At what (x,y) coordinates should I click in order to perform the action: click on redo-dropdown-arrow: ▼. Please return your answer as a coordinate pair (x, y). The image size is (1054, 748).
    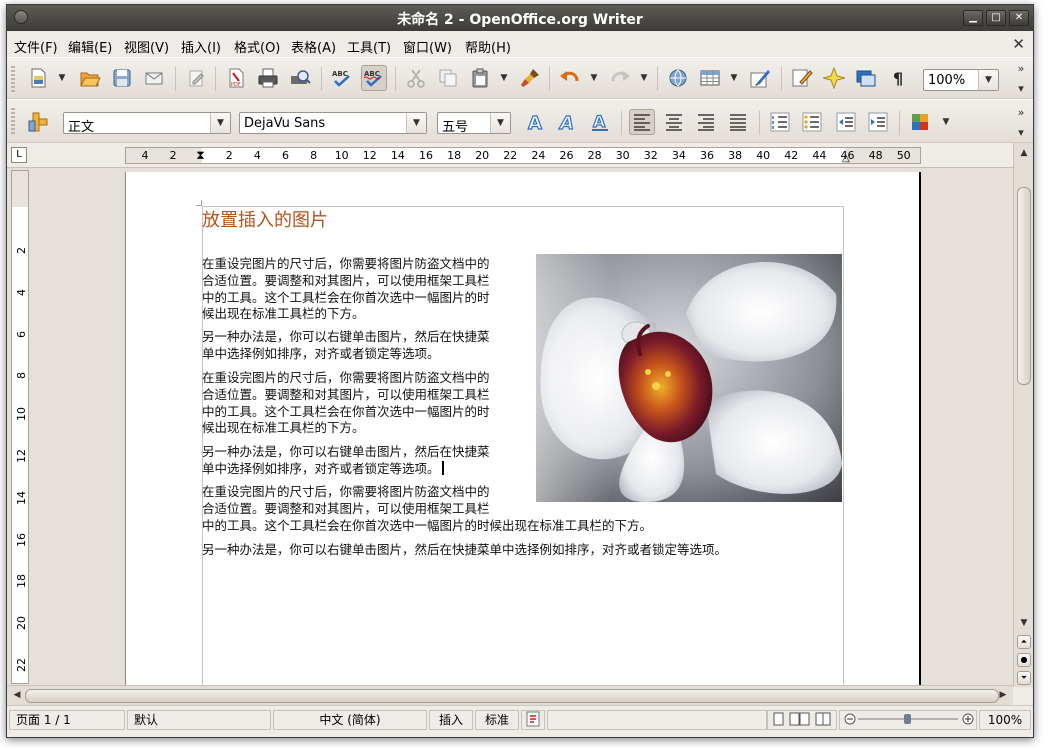
    Looking at the image, I should click on (644, 78).